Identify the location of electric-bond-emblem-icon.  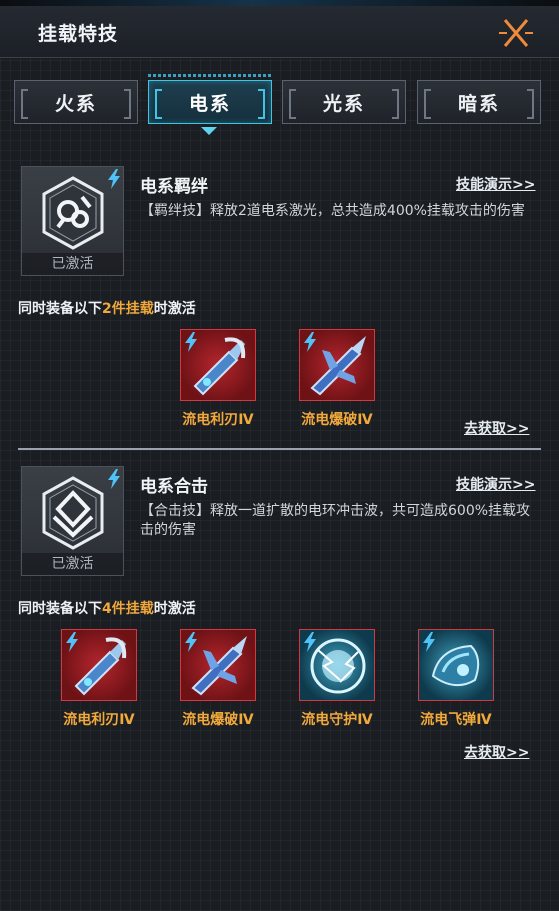
(73, 213).